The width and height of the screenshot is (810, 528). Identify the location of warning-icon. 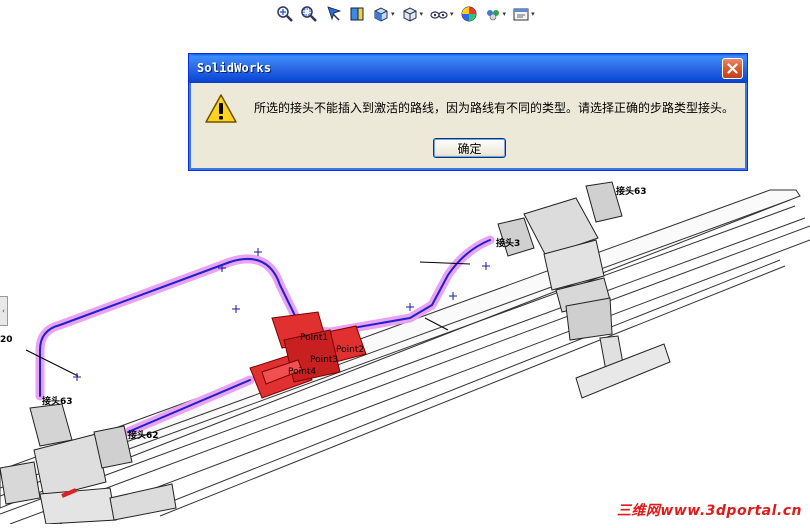
(221, 108).